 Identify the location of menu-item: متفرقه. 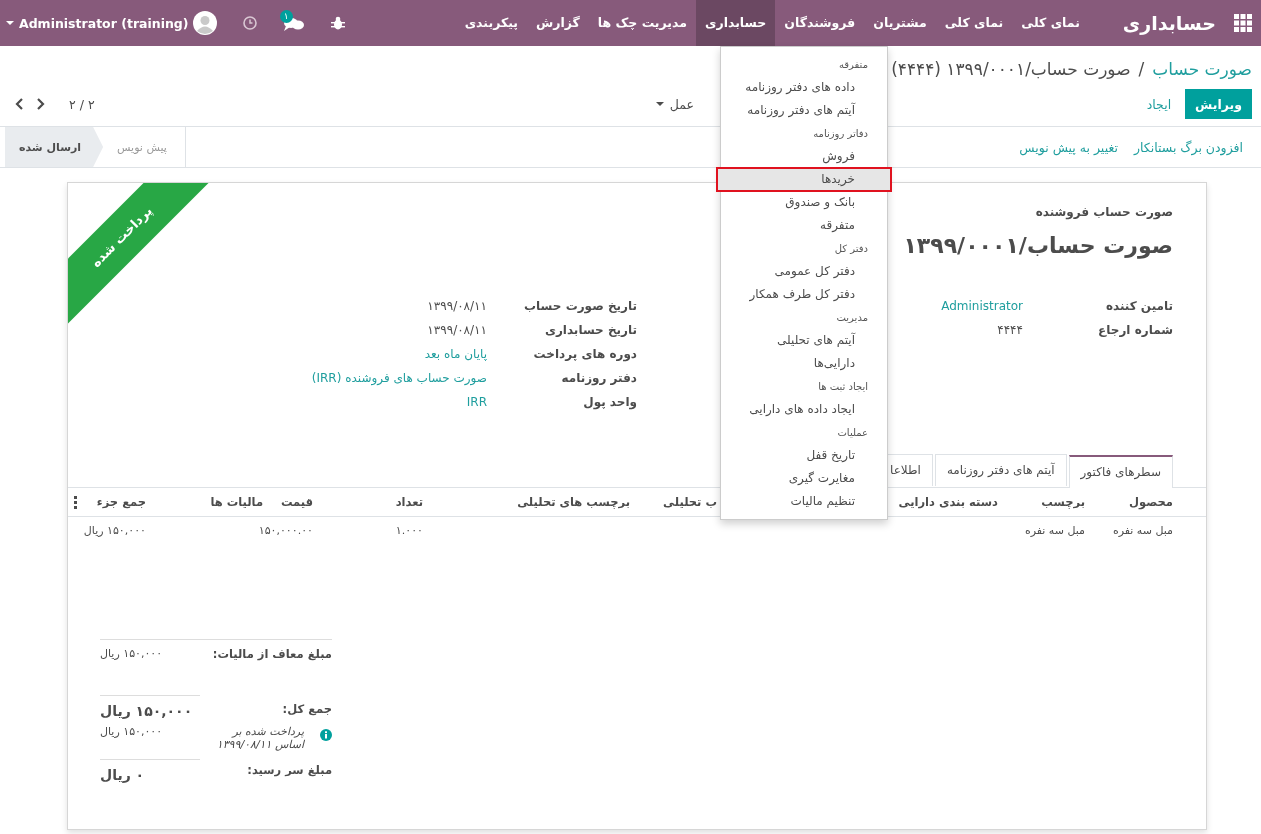
(804, 225).